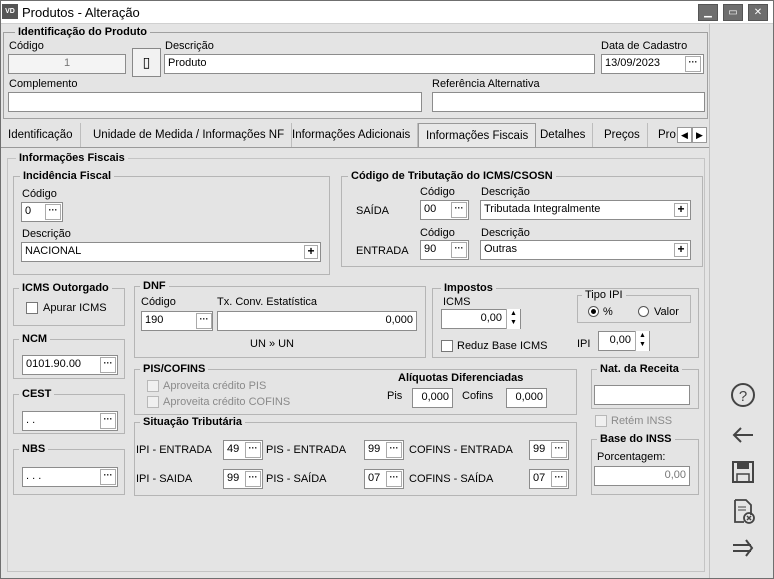  What do you see at coordinates (743, 435) in the screenshot?
I see `back-arrow-icon` at bounding box center [743, 435].